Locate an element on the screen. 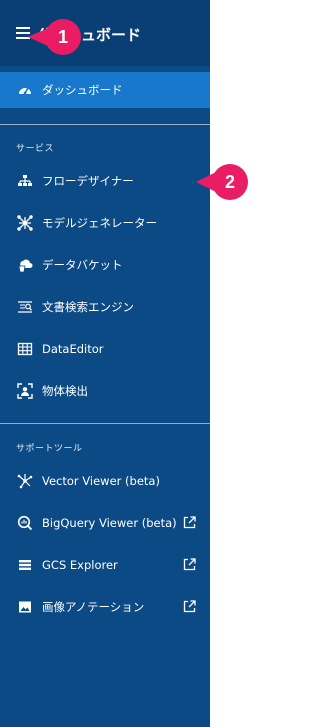 The width and height of the screenshot is (320, 727). nav-item-gcs-explorer: GCS Explorer is located at coordinates (105, 565).